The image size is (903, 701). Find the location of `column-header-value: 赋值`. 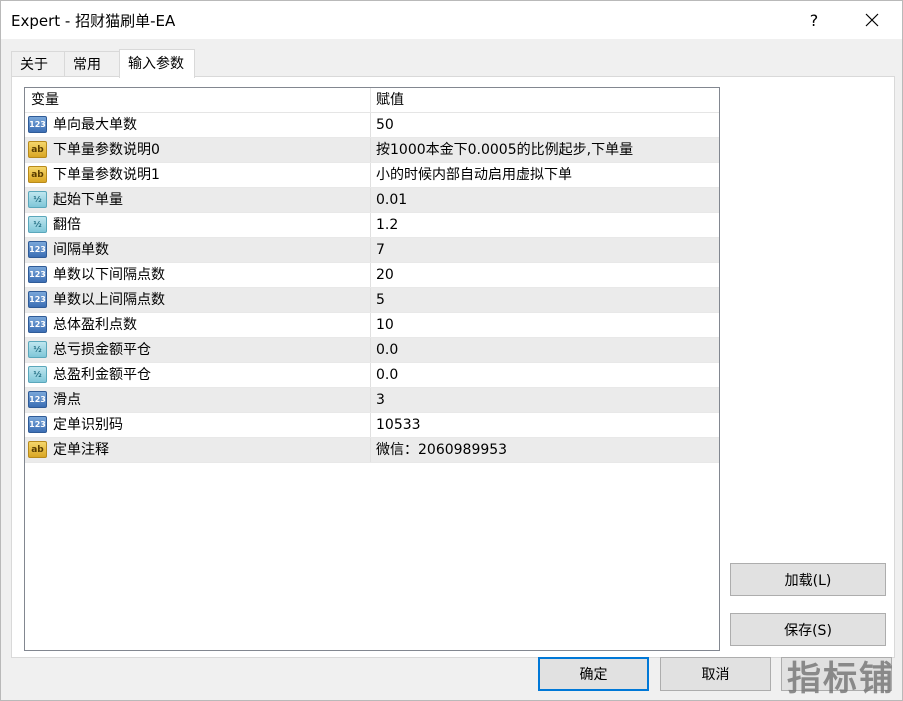

column-header-value: 赋值 is located at coordinates (545, 100).